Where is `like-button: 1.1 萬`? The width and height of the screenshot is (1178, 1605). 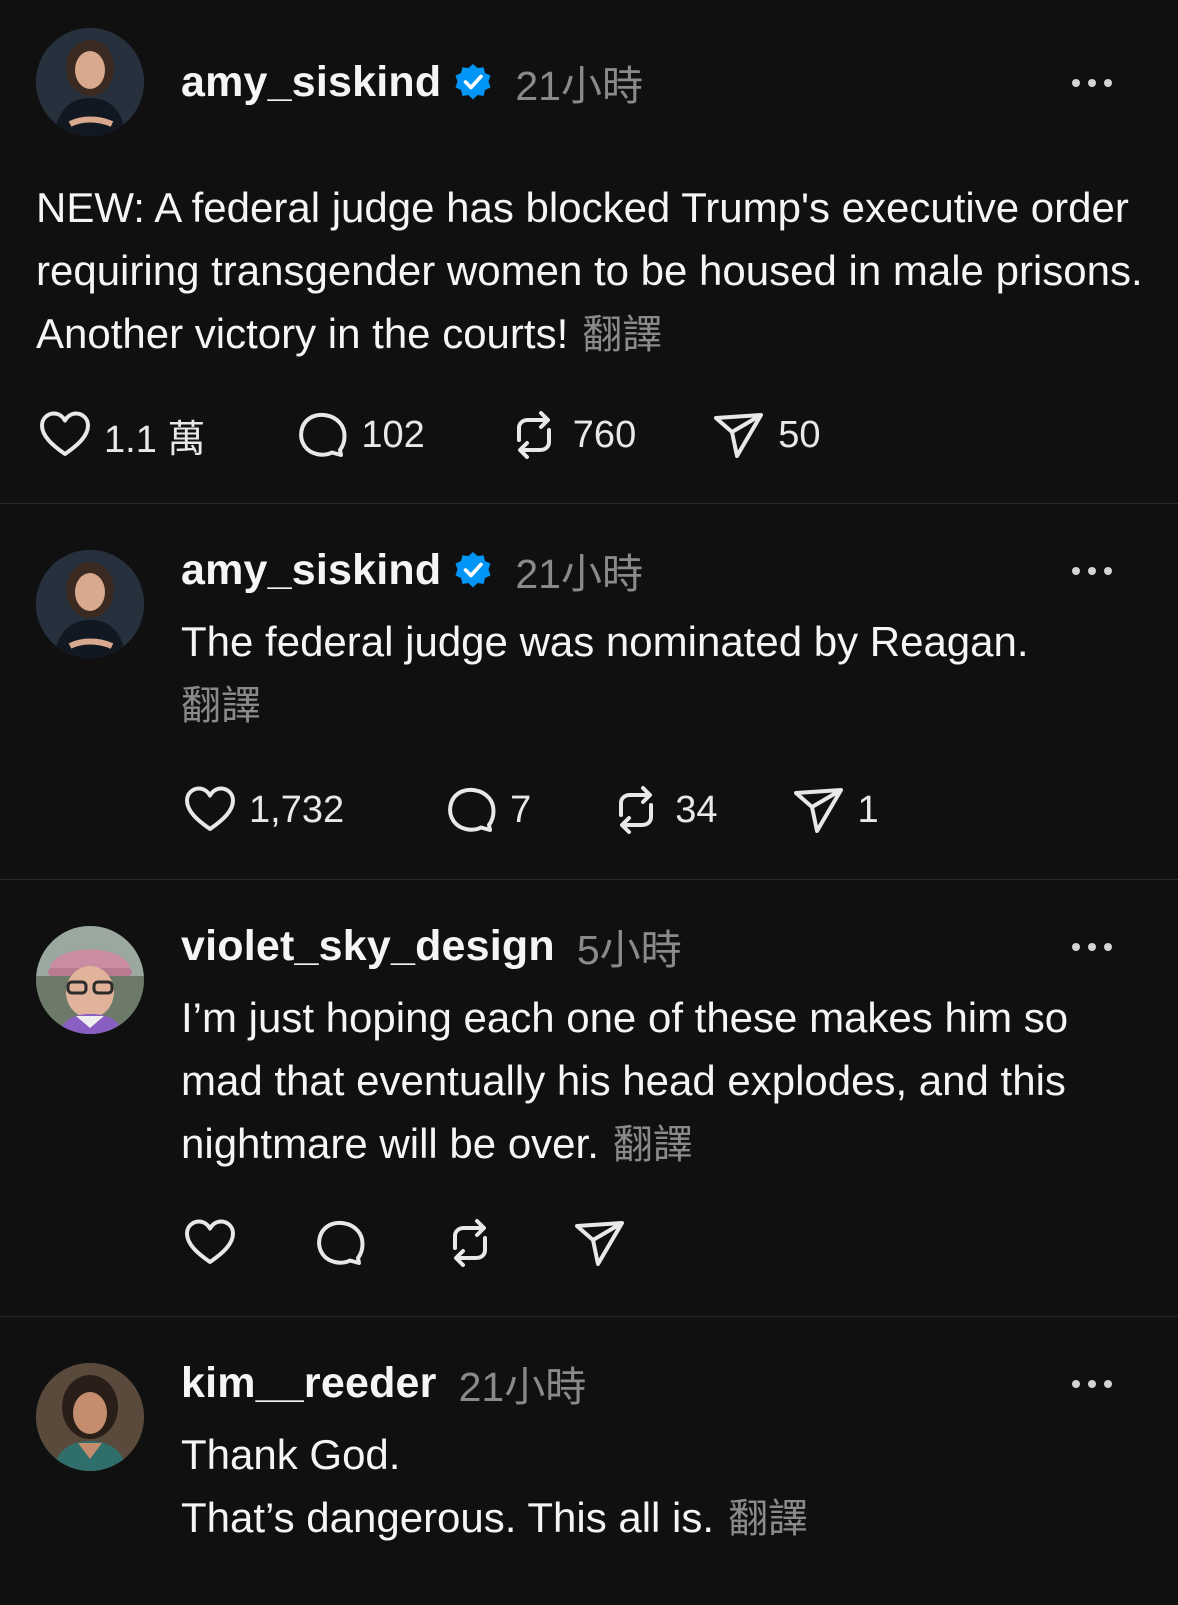
like-button: 1.1 萬 is located at coordinates (120, 435).